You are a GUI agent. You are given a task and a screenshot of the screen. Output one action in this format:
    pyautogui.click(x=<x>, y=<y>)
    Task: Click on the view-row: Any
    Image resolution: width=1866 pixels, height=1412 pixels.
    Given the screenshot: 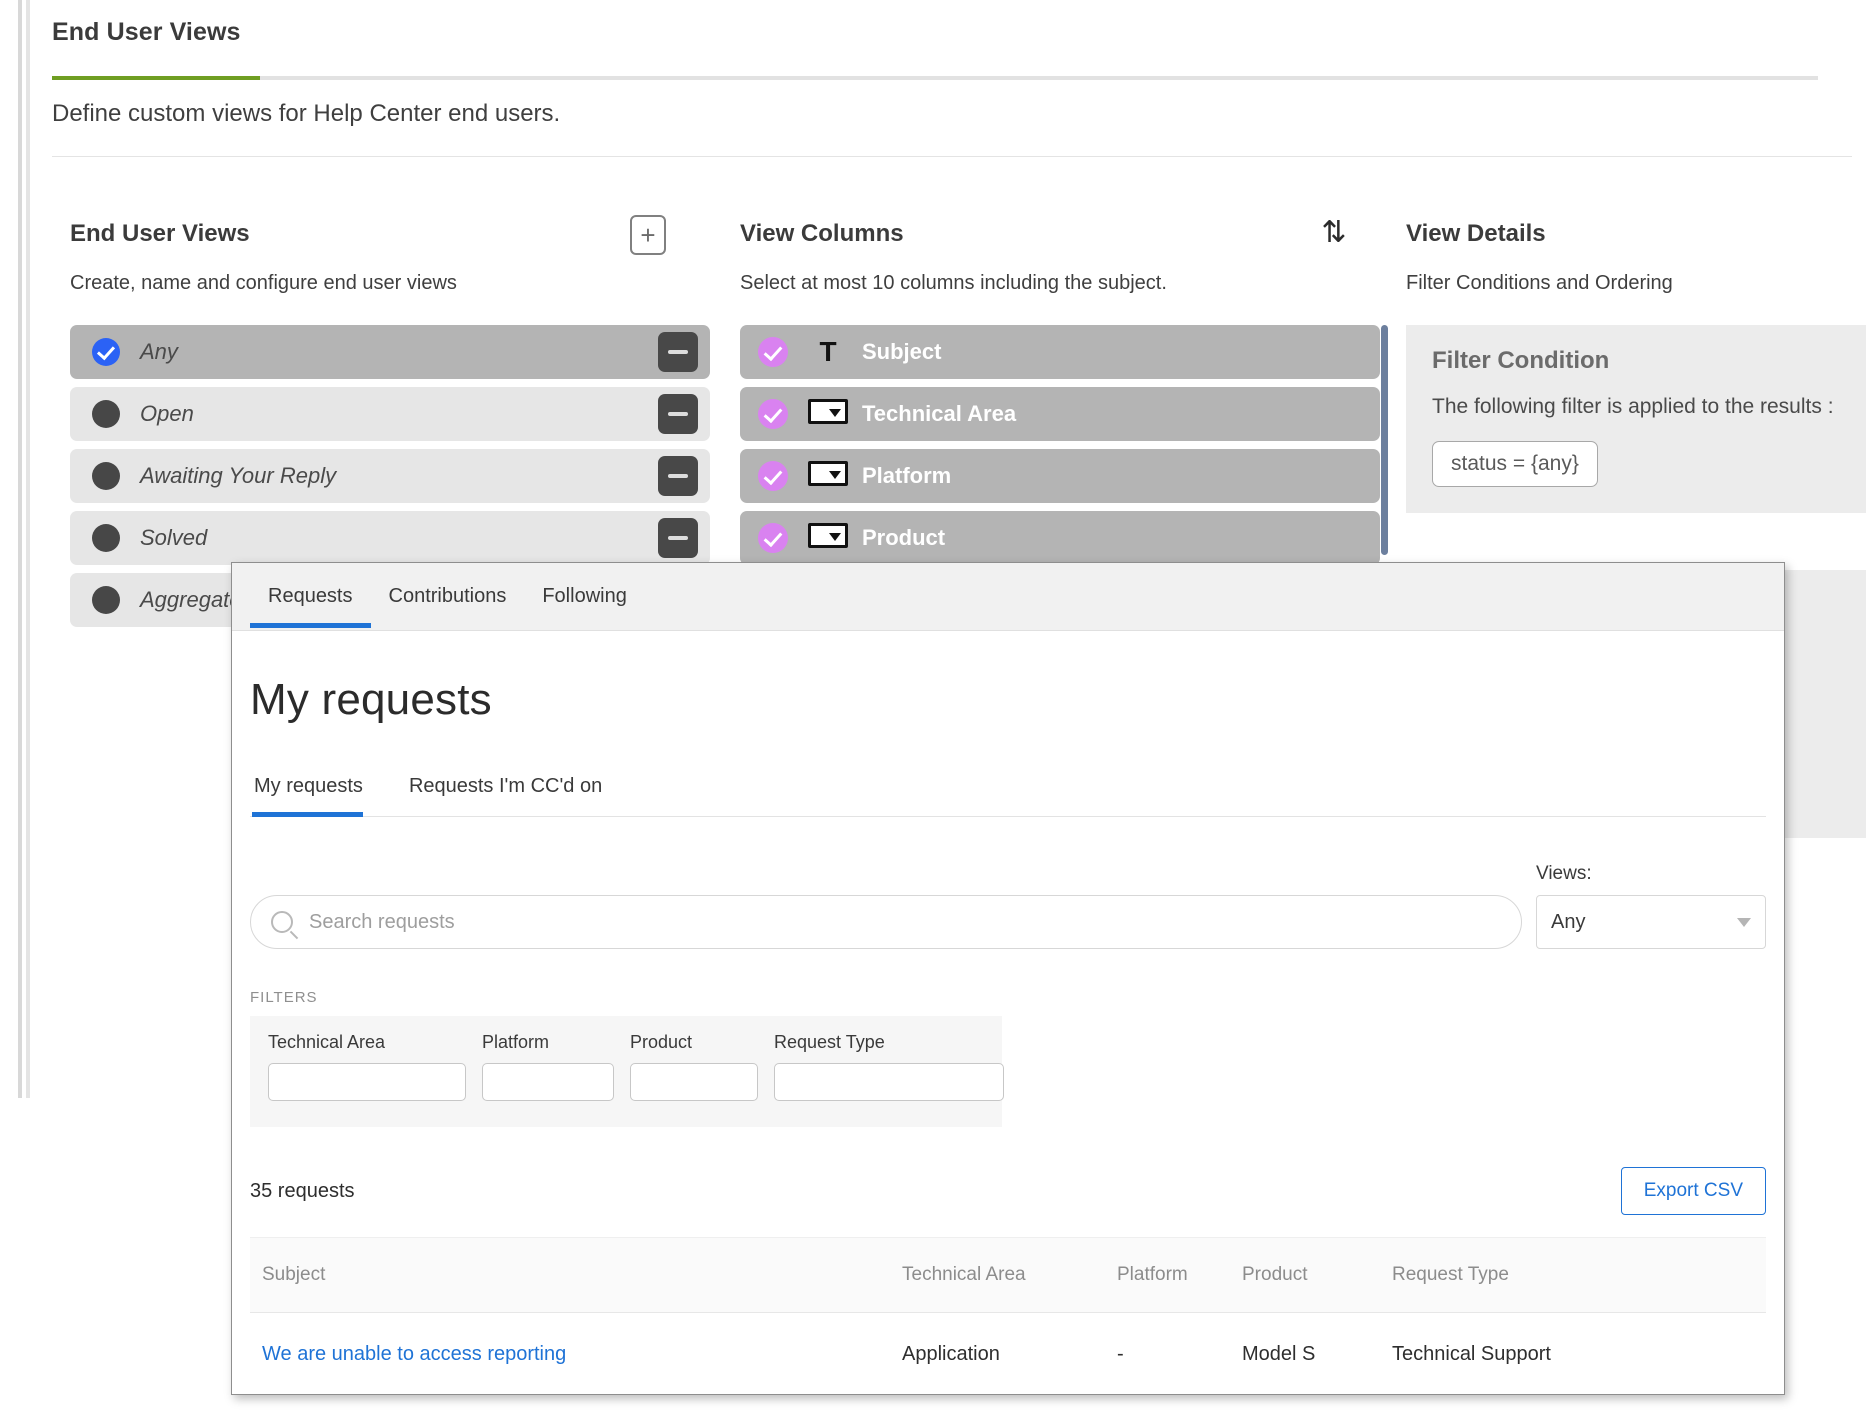 What is the action you would take?
    pyautogui.click(x=390, y=352)
    